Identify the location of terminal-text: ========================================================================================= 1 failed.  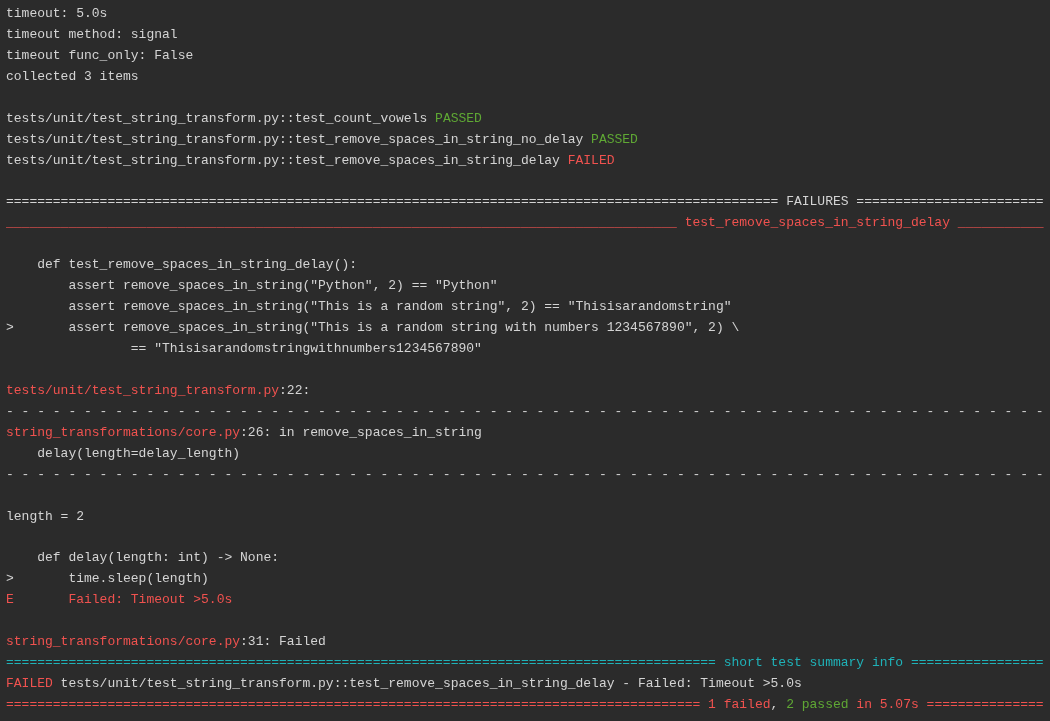
(388, 704).